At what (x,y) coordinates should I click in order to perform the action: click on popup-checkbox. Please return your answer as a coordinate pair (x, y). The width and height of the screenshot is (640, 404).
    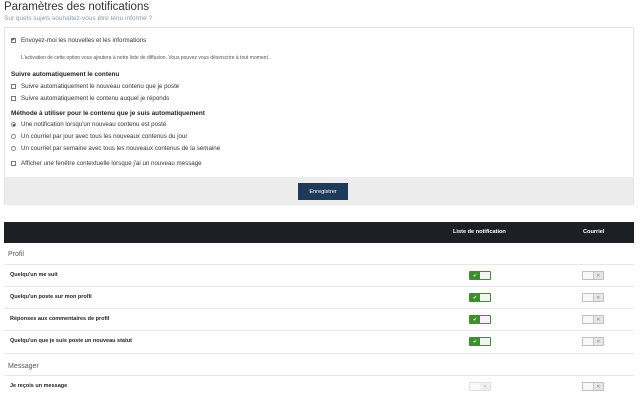
    Looking at the image, I should click on (13, 163).